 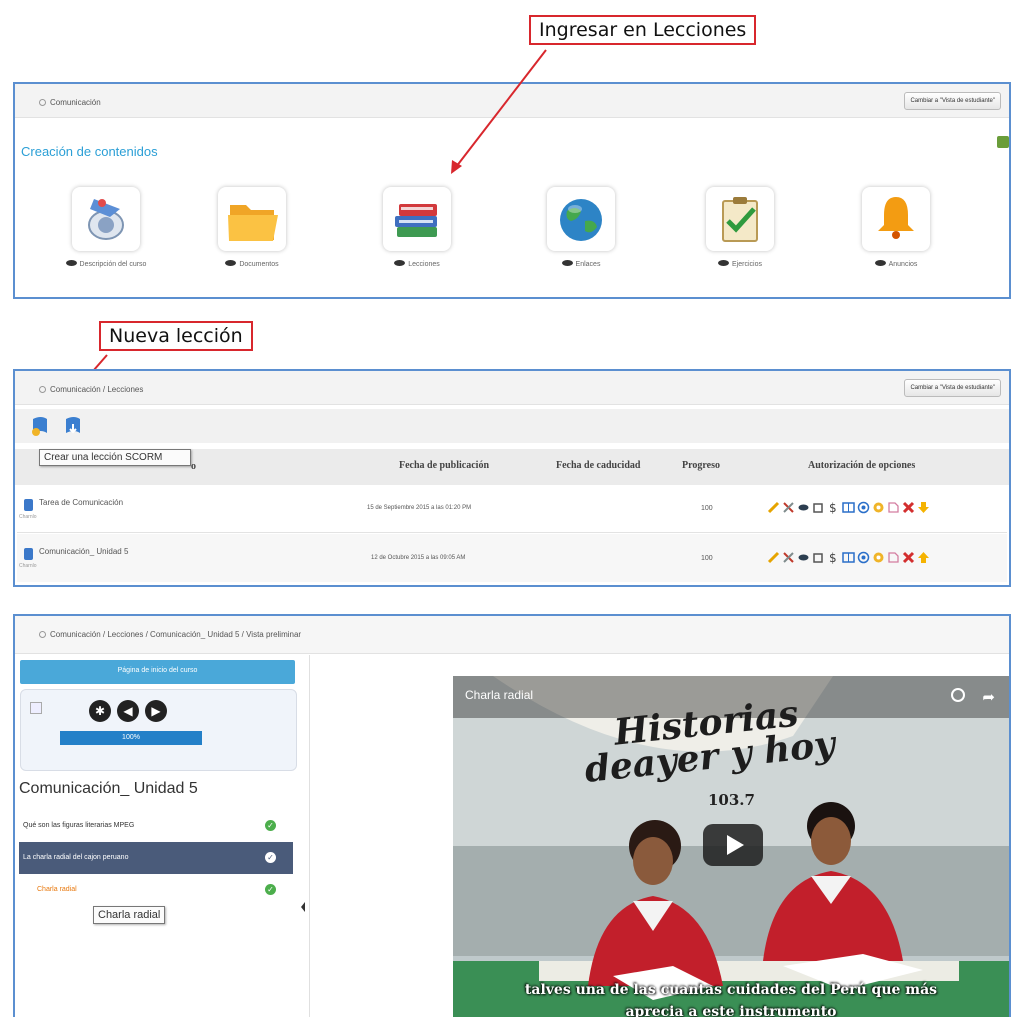 I want to click on col-published: Fecha de publicación, so click(x=444, y=465).